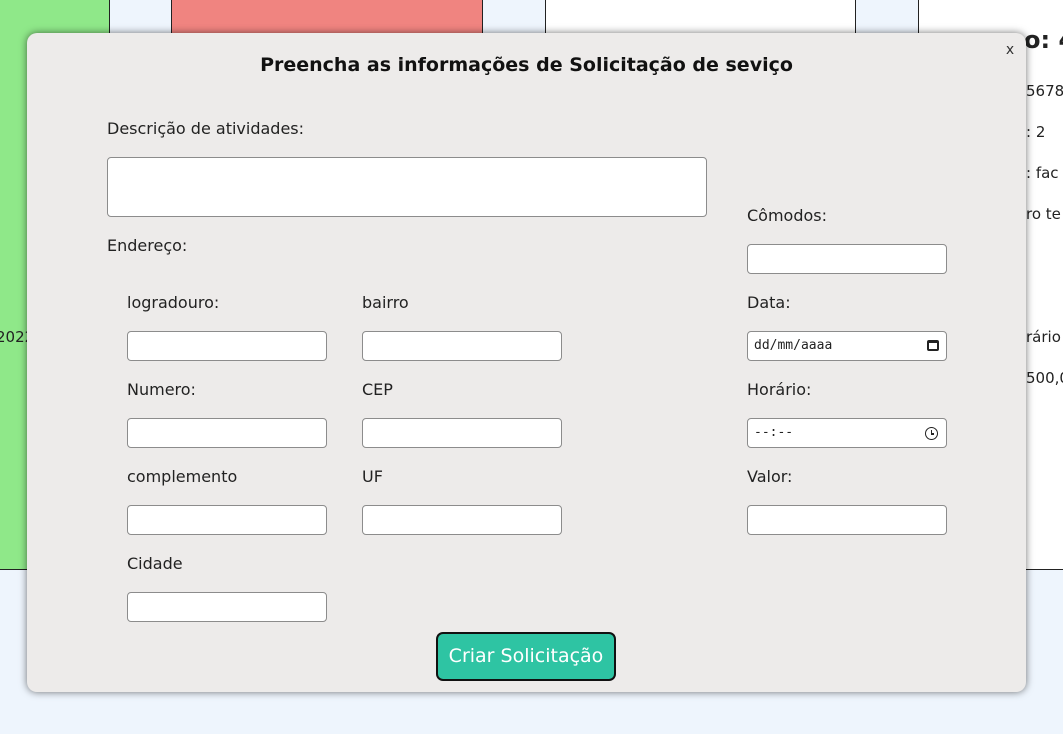 Image resolution: width=1063 pixels, height=734 pixels. I want to click on cidade-input, so click(227, 607).